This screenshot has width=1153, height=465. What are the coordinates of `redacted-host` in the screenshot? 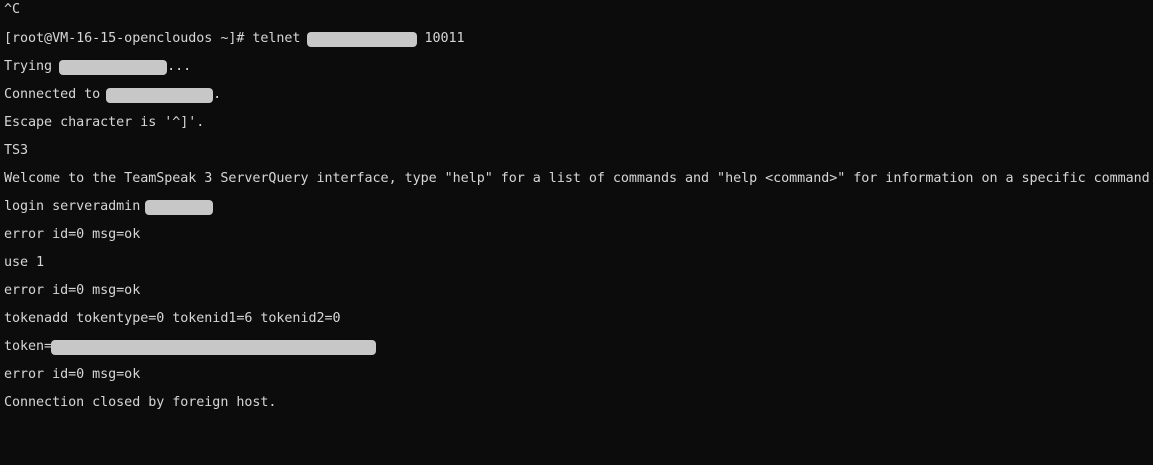 It's located at (362, 39).